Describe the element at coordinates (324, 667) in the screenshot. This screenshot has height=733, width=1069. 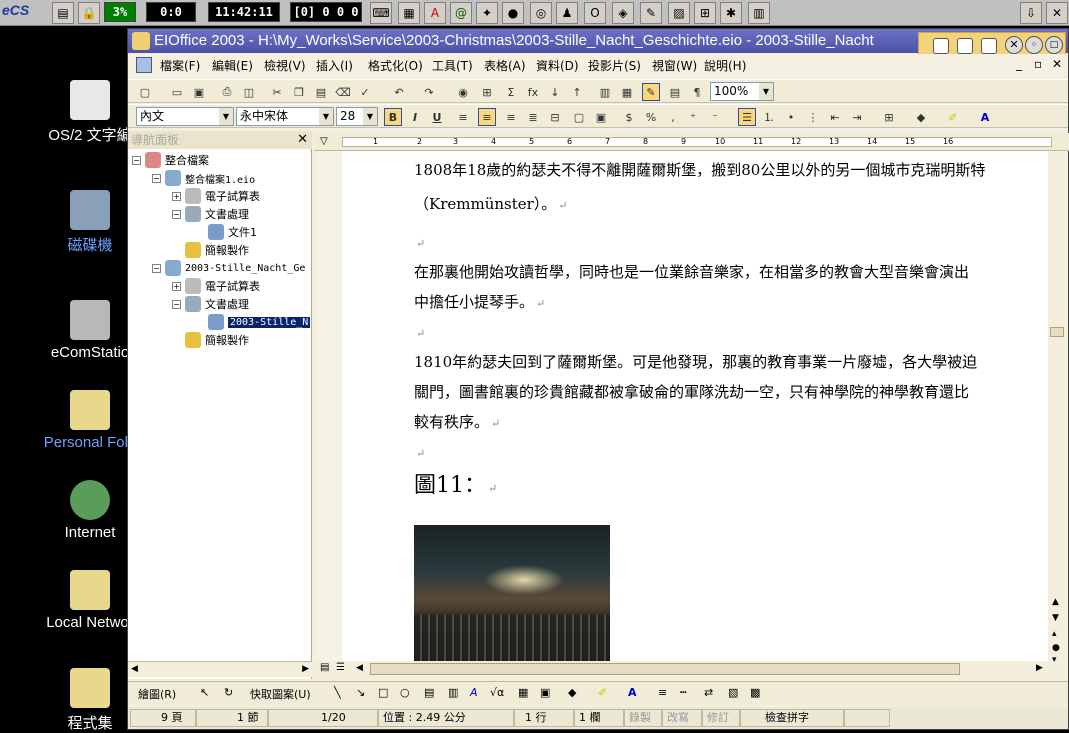
I see `normal-view-icon: ▤` at that location.